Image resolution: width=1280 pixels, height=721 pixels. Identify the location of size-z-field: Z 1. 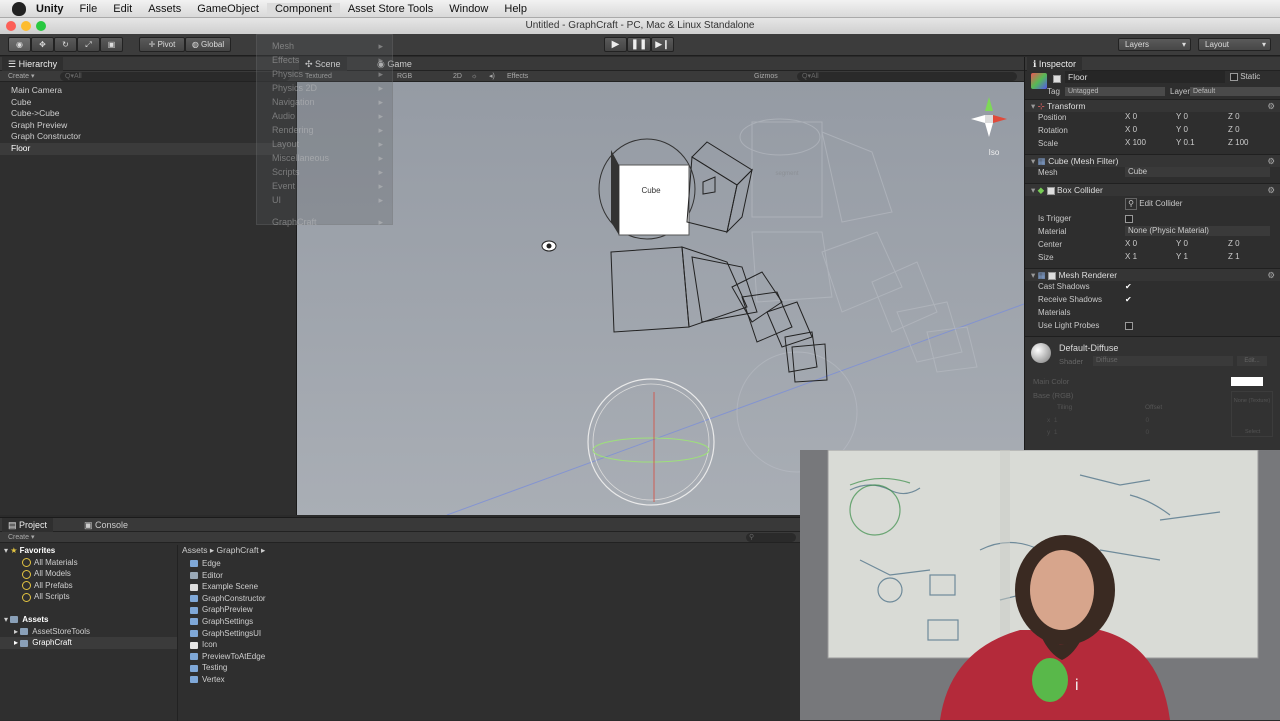
(1234, 257).